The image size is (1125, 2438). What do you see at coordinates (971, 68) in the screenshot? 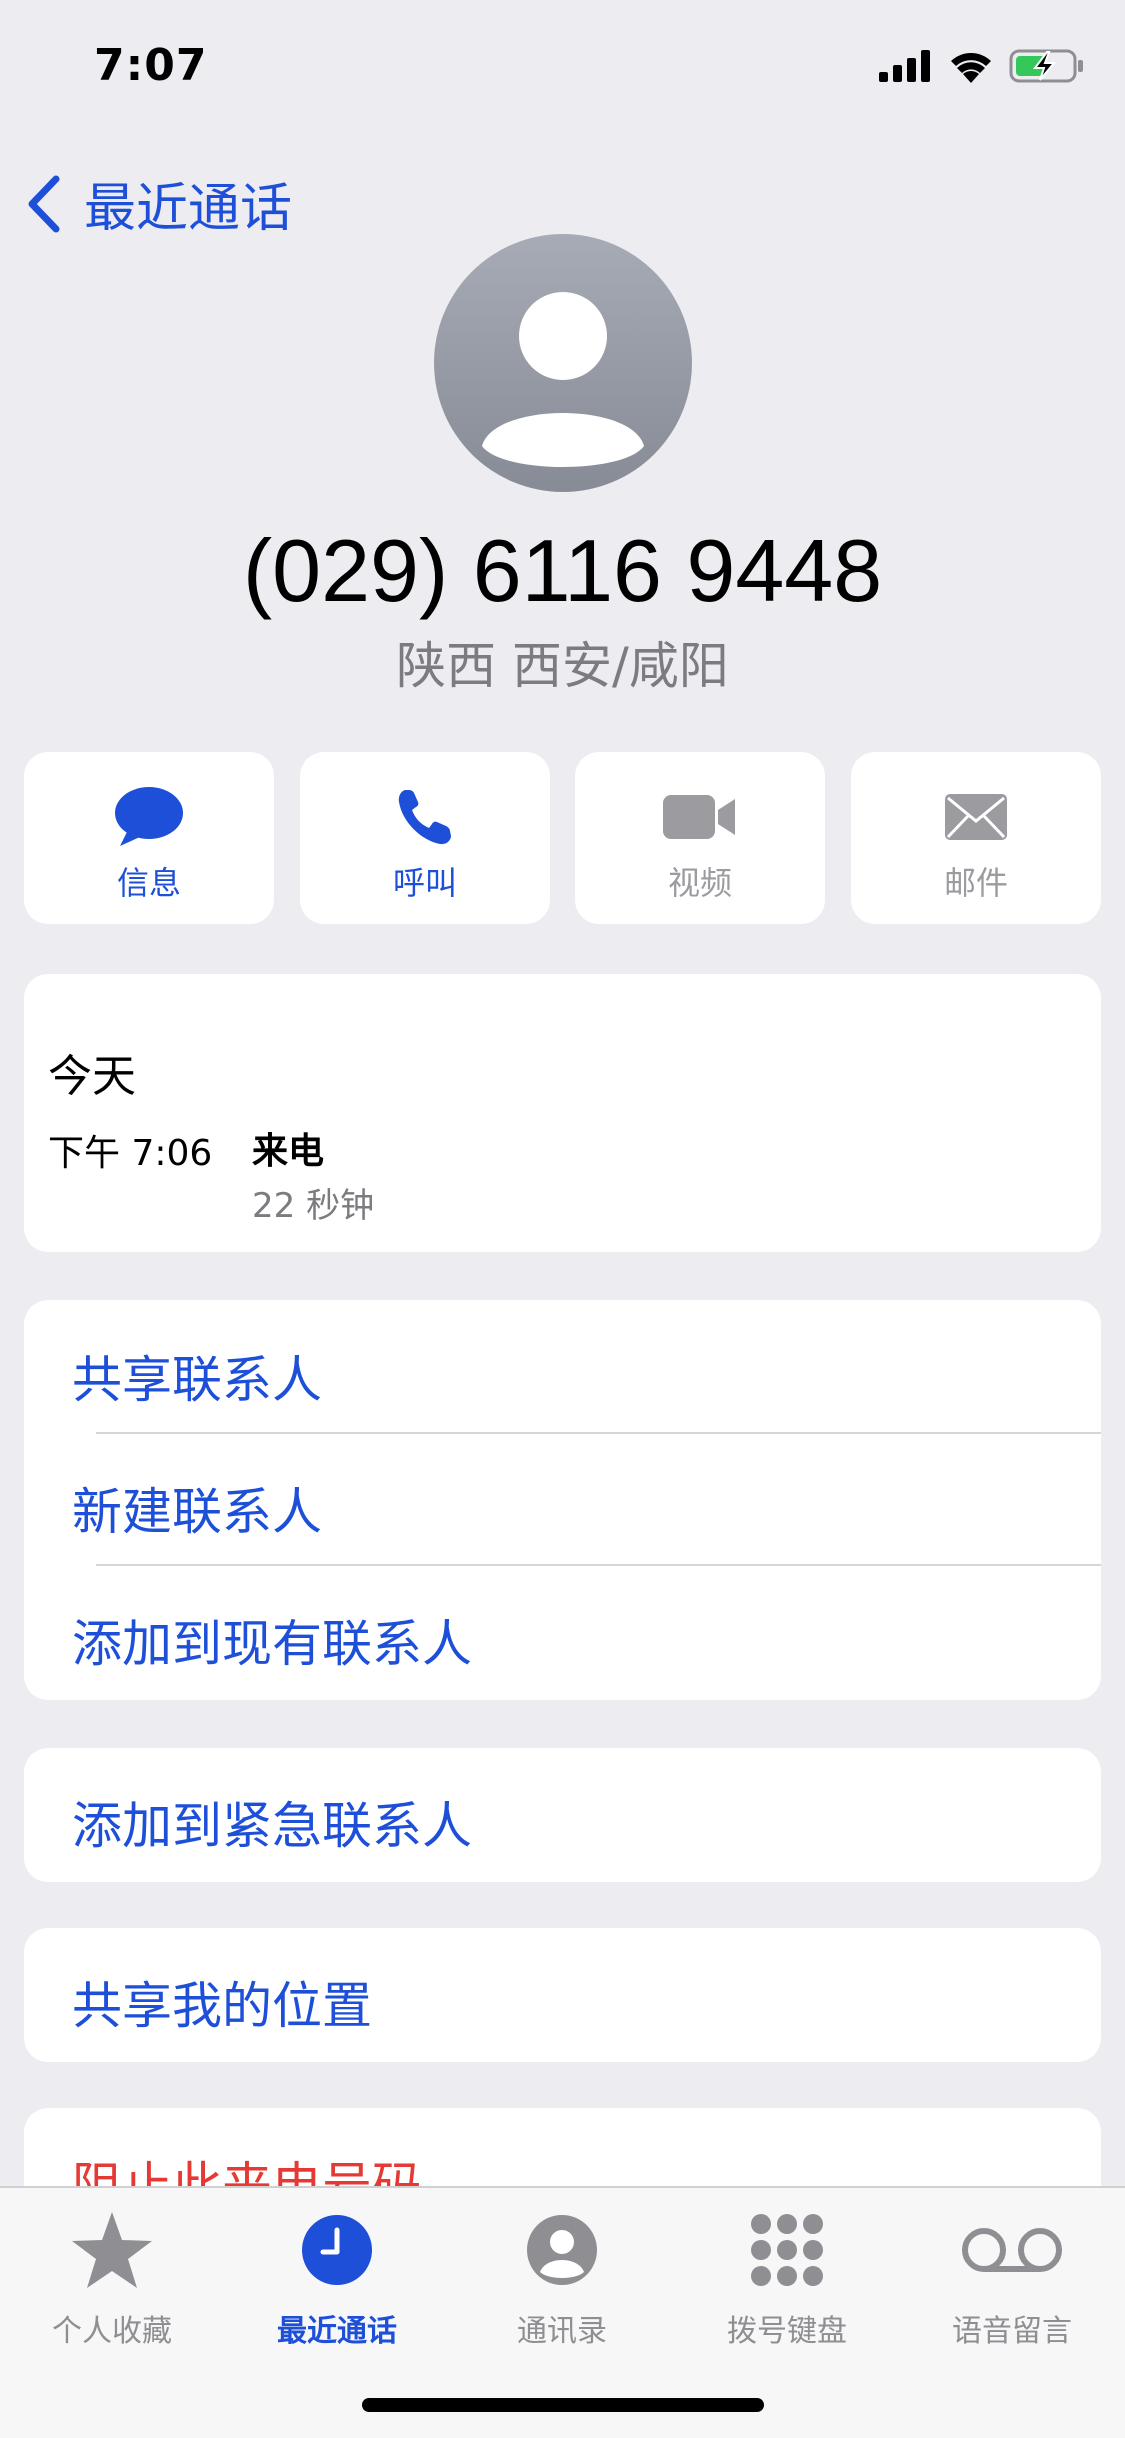
I see `wifi-icon` at bounding box center [971, 68].